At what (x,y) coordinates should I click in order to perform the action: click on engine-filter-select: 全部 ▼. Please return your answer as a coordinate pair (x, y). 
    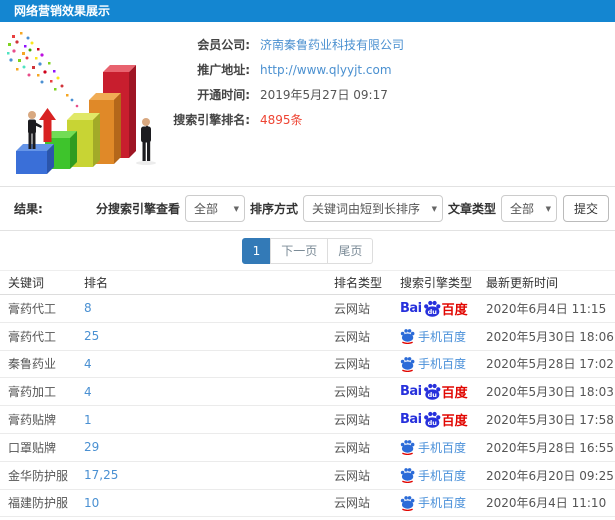
    Looking at the image, I should click on (214, 208).